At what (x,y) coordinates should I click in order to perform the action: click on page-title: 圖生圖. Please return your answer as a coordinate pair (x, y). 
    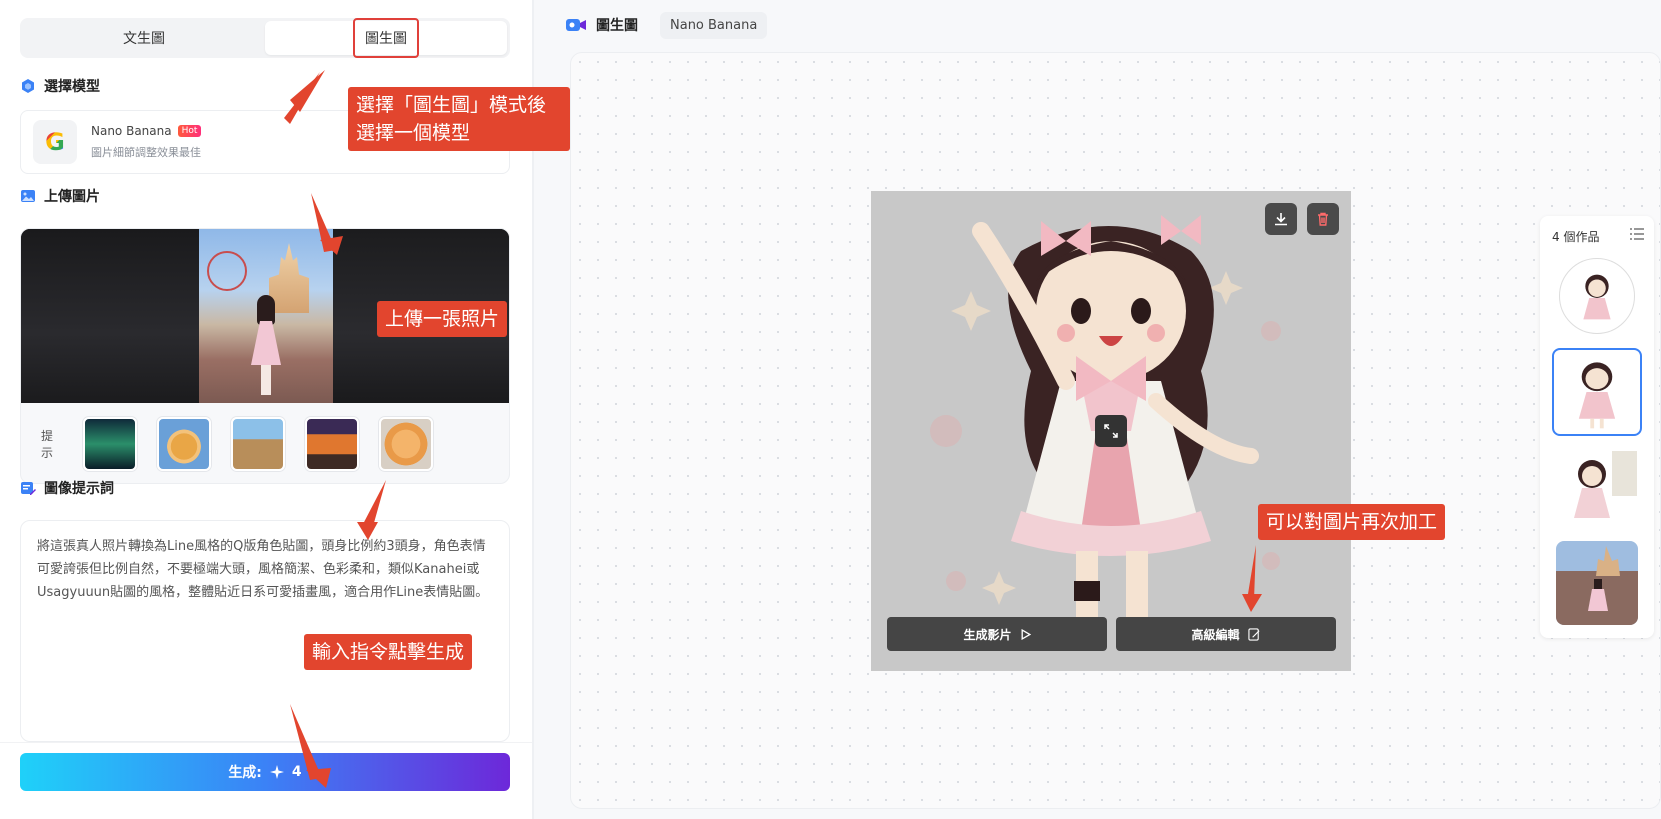
    Looking at the image, I should click on (617, 26).